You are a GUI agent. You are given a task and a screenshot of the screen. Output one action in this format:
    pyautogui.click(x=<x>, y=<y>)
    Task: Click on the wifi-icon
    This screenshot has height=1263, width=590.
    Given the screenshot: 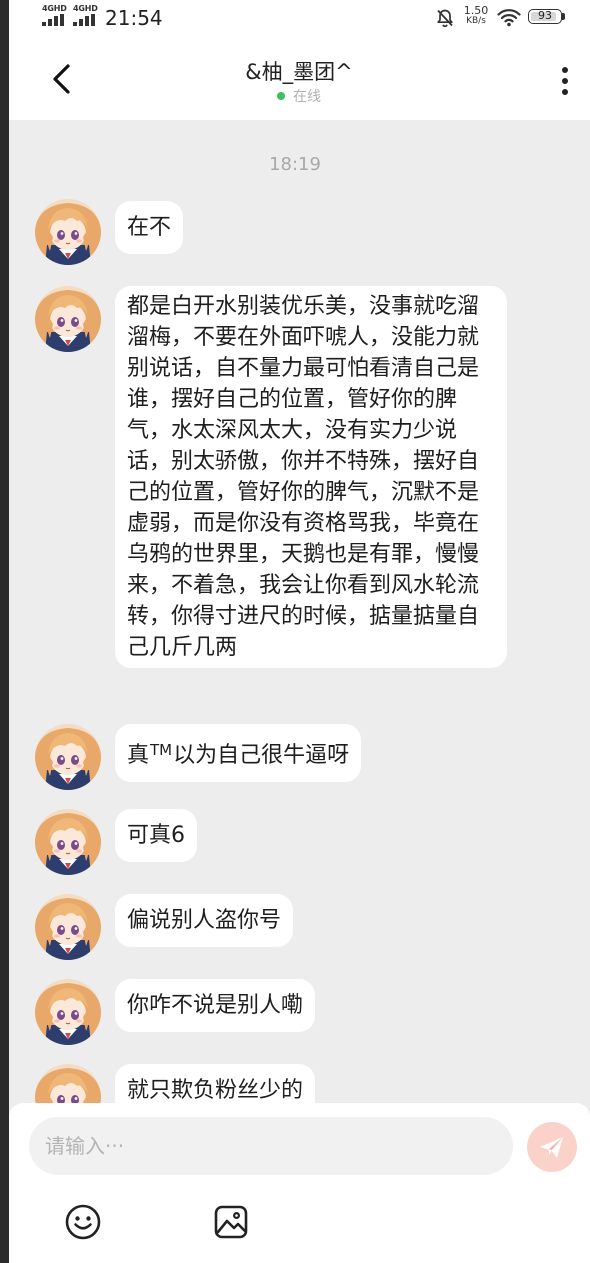 What is the action you would take?
    pyautogui.click(x=509, y=18)
    